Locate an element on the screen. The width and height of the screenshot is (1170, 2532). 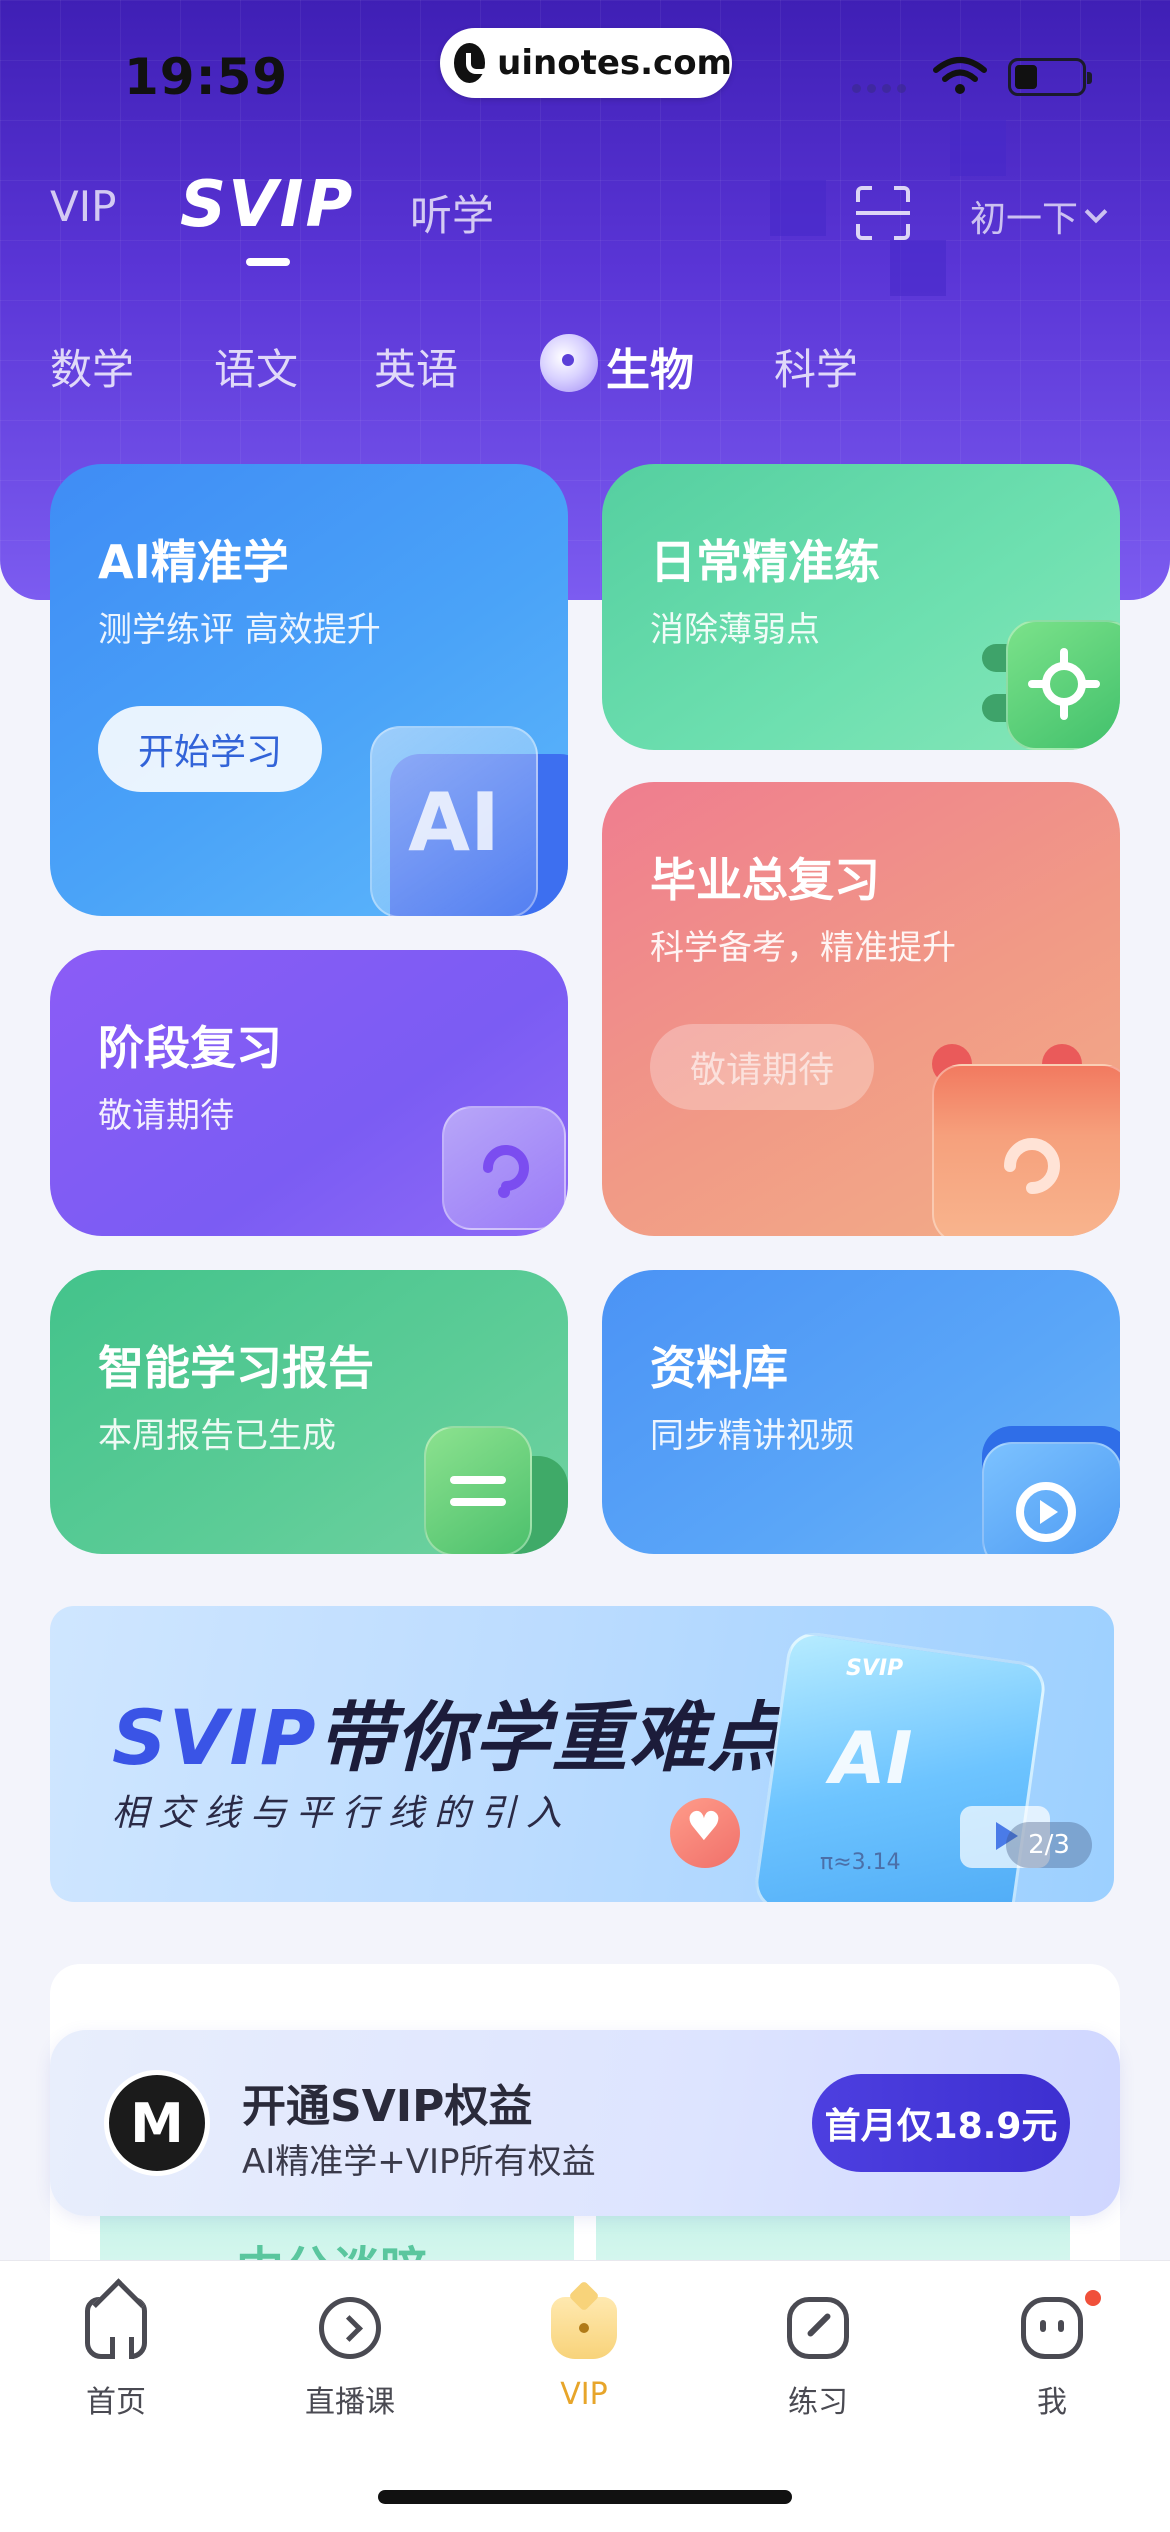
subscribe-button: 首月仅18.9元 is located at coordinates (941, 2123).